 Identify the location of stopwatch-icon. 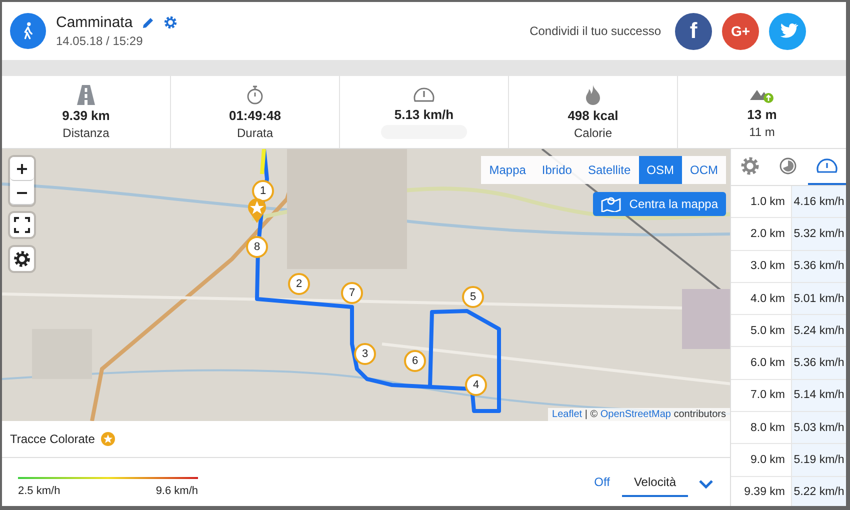
(255, 94).